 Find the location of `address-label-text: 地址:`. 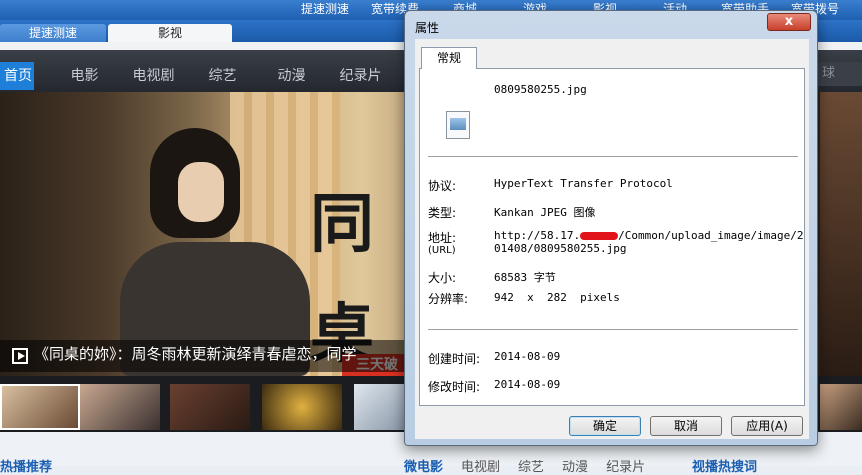

address-label-text: 地址: is located at coordinates (442, 238).